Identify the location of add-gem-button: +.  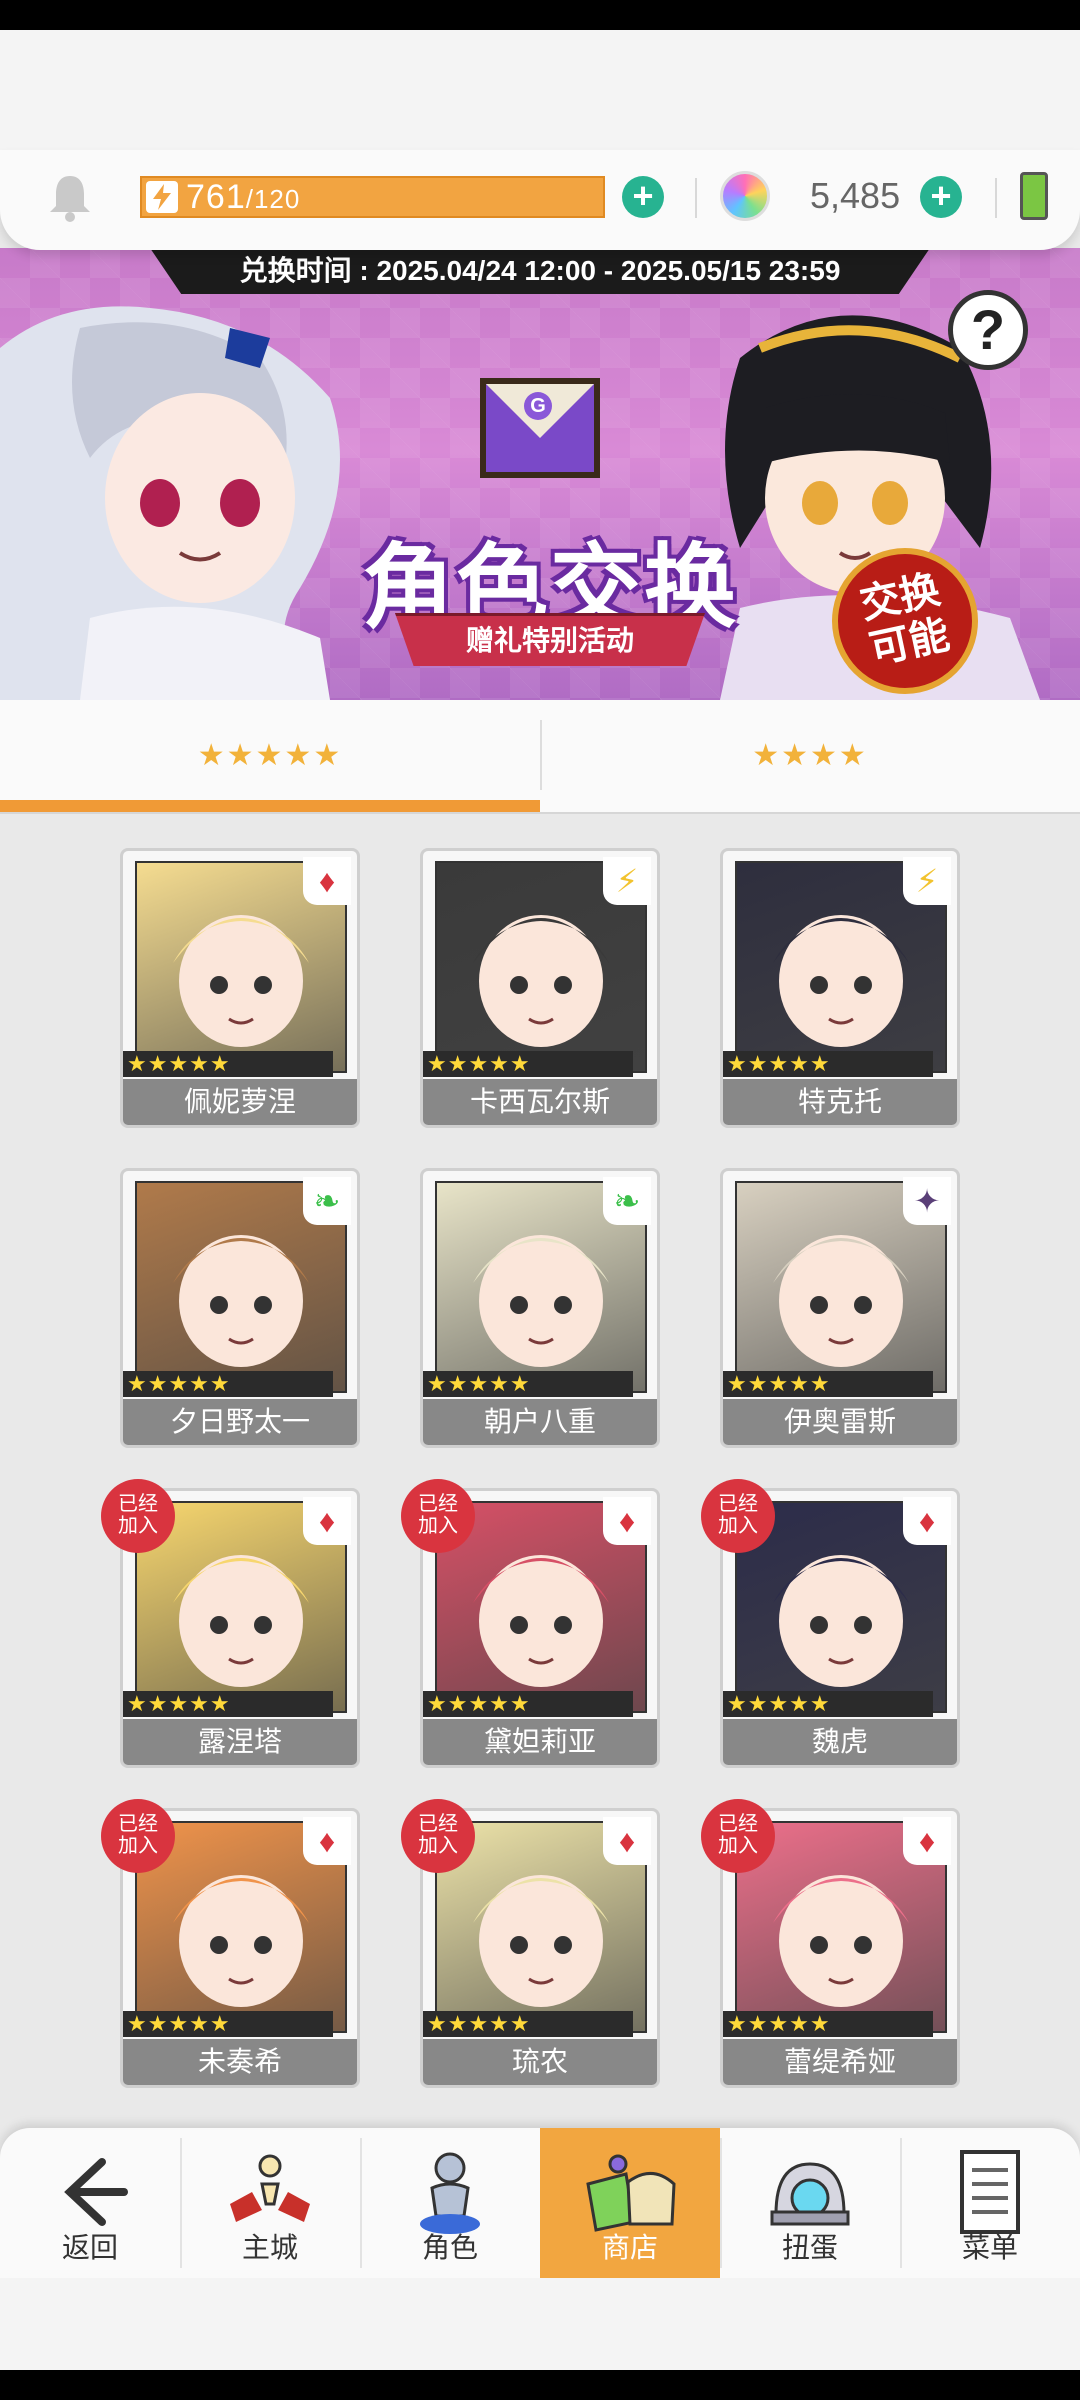
(941, 197).